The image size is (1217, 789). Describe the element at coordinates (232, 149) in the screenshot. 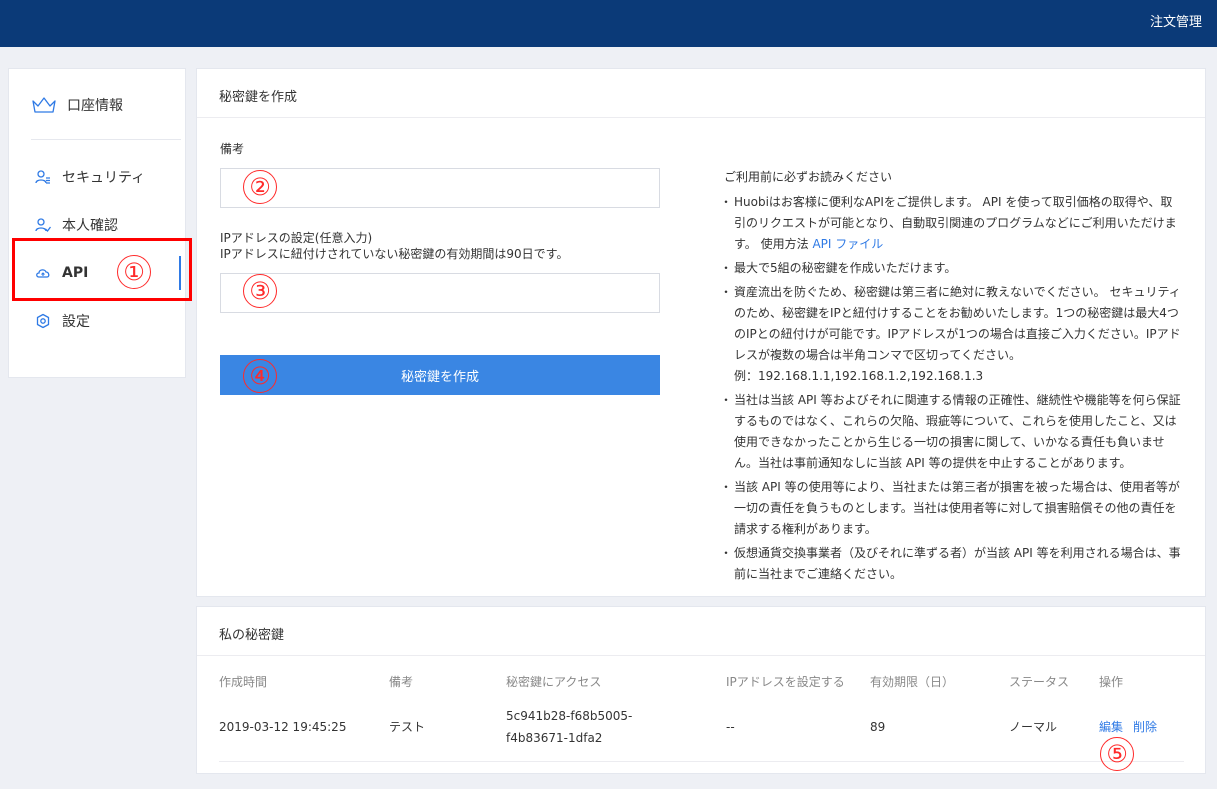

I see `note-label: 備考` at that location.